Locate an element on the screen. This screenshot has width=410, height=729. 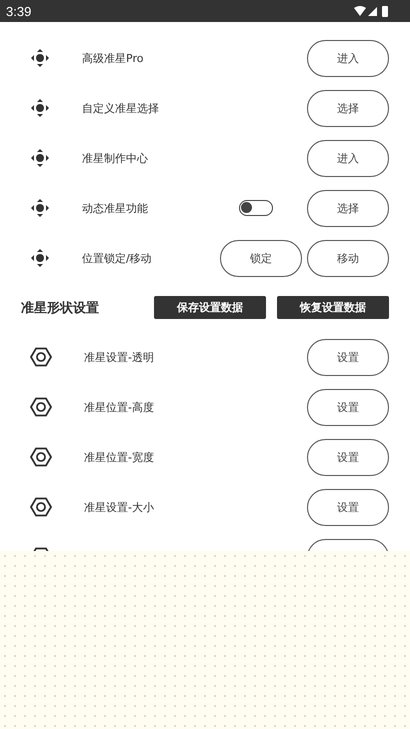
row-label: 准星设置-大小 is located at coordinates (119, 507).